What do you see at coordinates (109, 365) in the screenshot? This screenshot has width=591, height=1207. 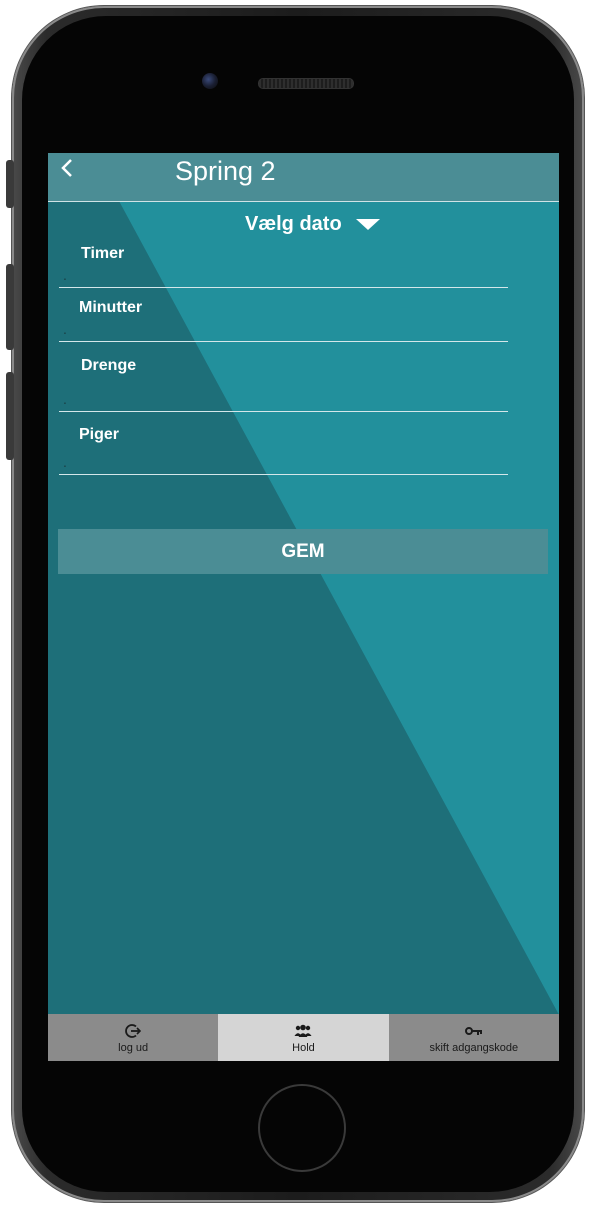 I see `drenge-label: Drenge` at bounding box center [109, 365].